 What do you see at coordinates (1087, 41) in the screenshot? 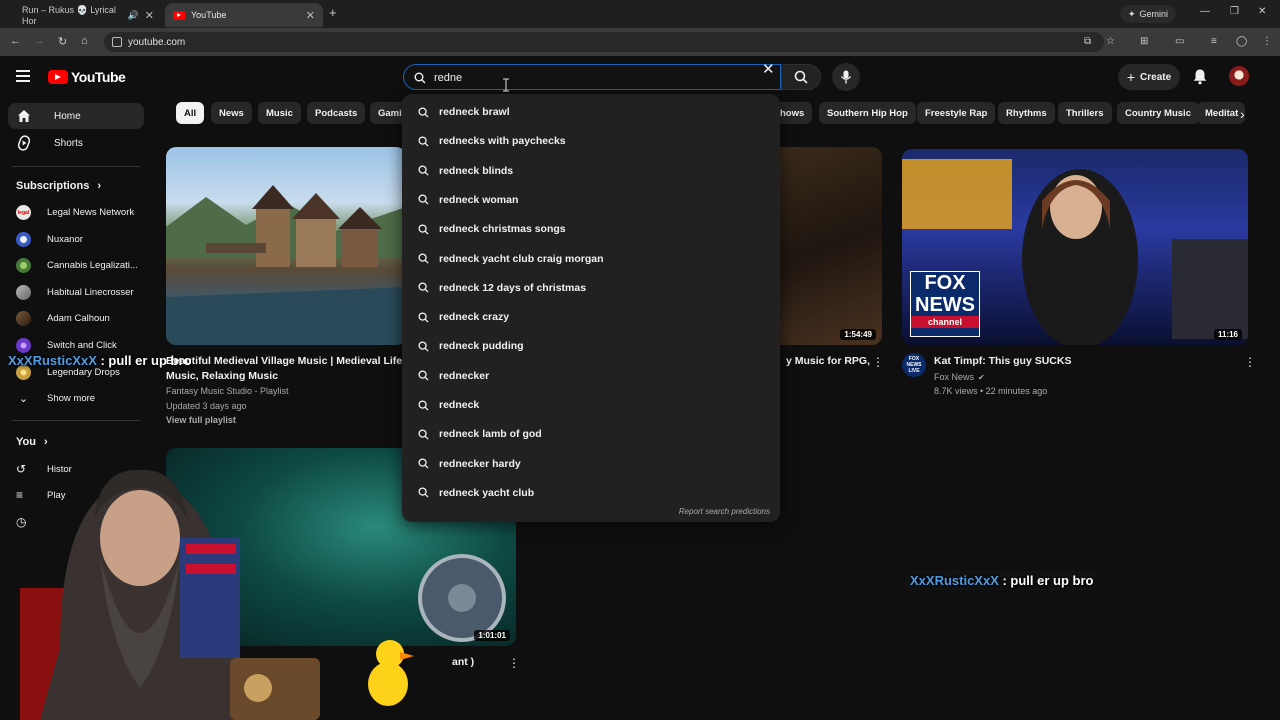
I see `install-app-icon: ⧉` at bounding box center [1087, 41].